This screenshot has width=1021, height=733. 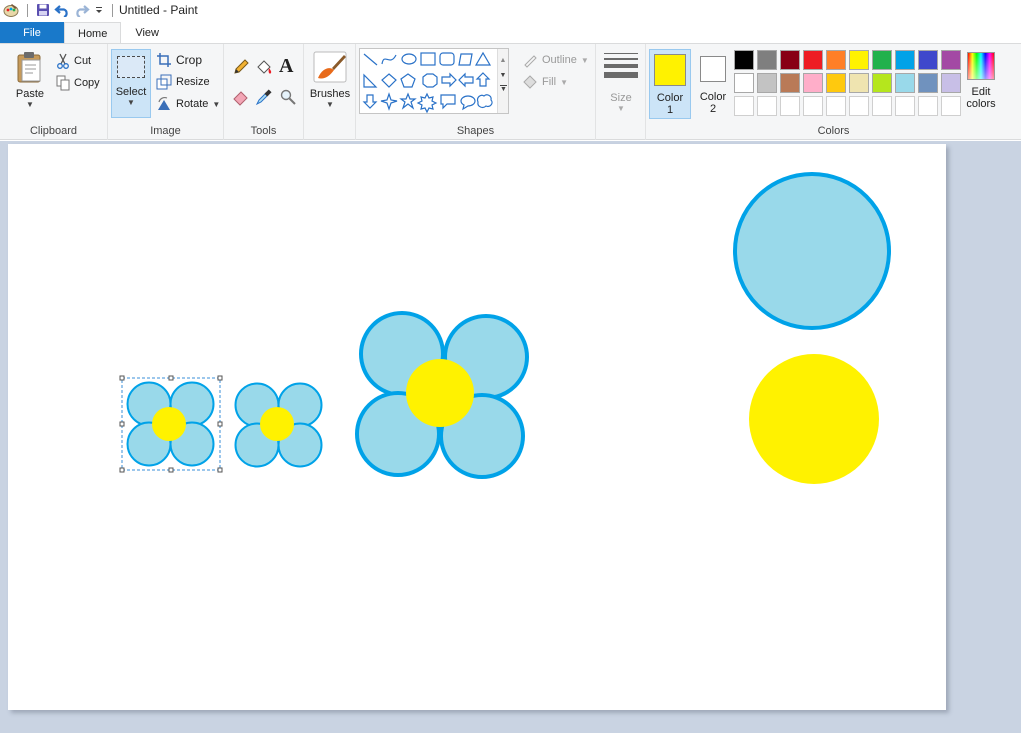 I want to click on select-dropdown-icon: ▼, so click(x=131, y=102).